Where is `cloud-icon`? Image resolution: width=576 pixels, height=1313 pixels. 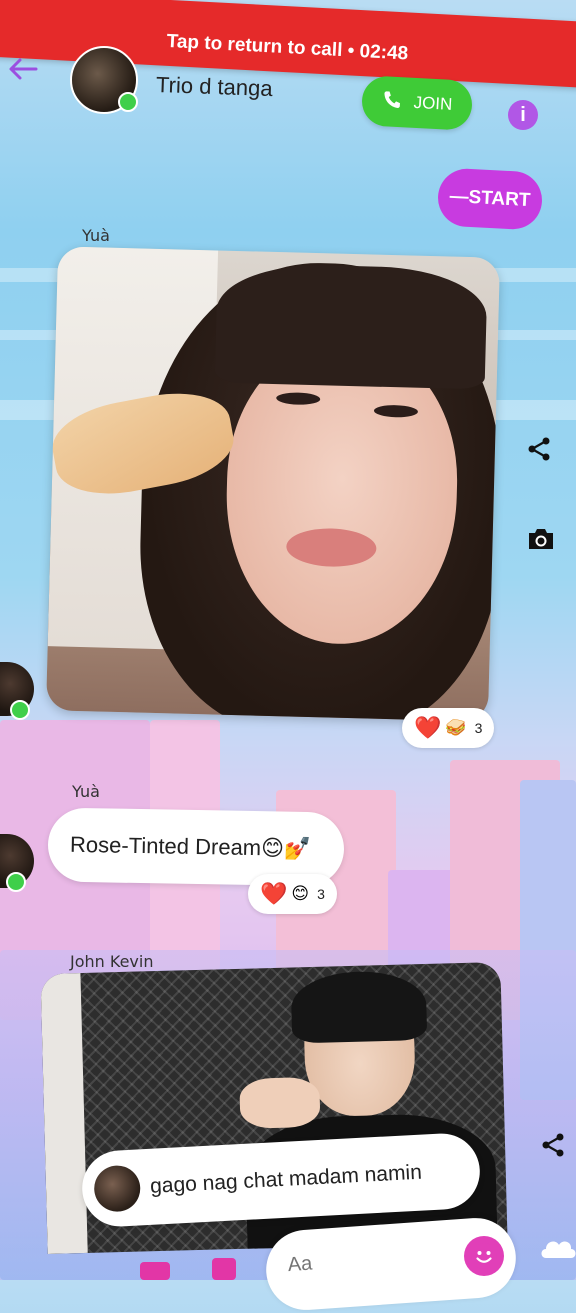
cloud-icon is located at coordinates (557, 1247).